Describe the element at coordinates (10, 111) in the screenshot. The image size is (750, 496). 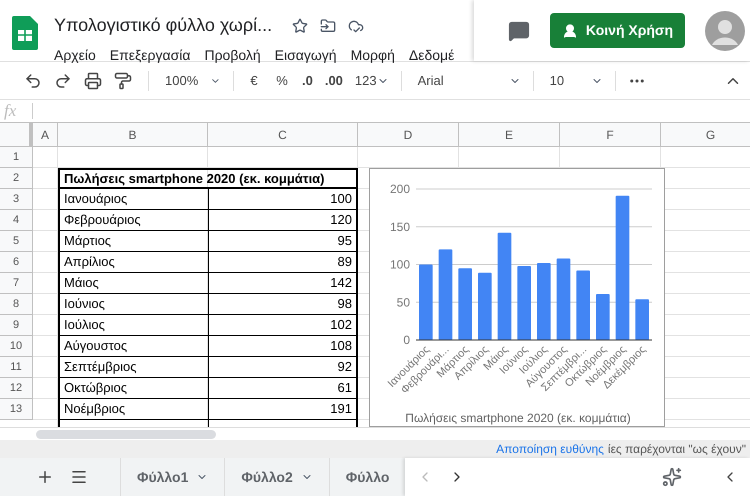
I see `formula-label: fx` at that location.